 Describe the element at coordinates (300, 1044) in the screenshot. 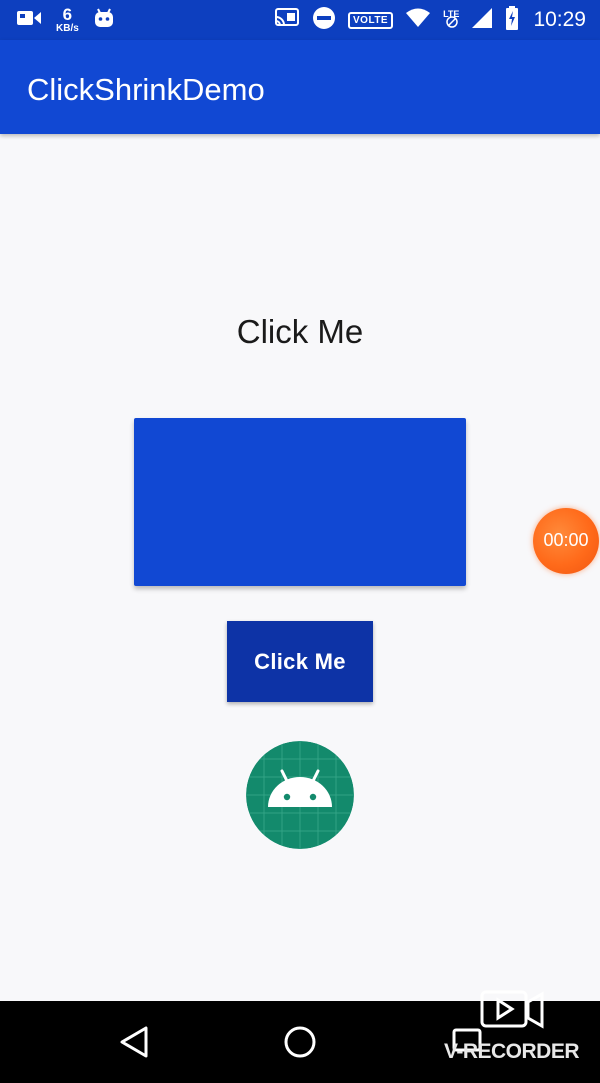

I see `home-icon` at that location.